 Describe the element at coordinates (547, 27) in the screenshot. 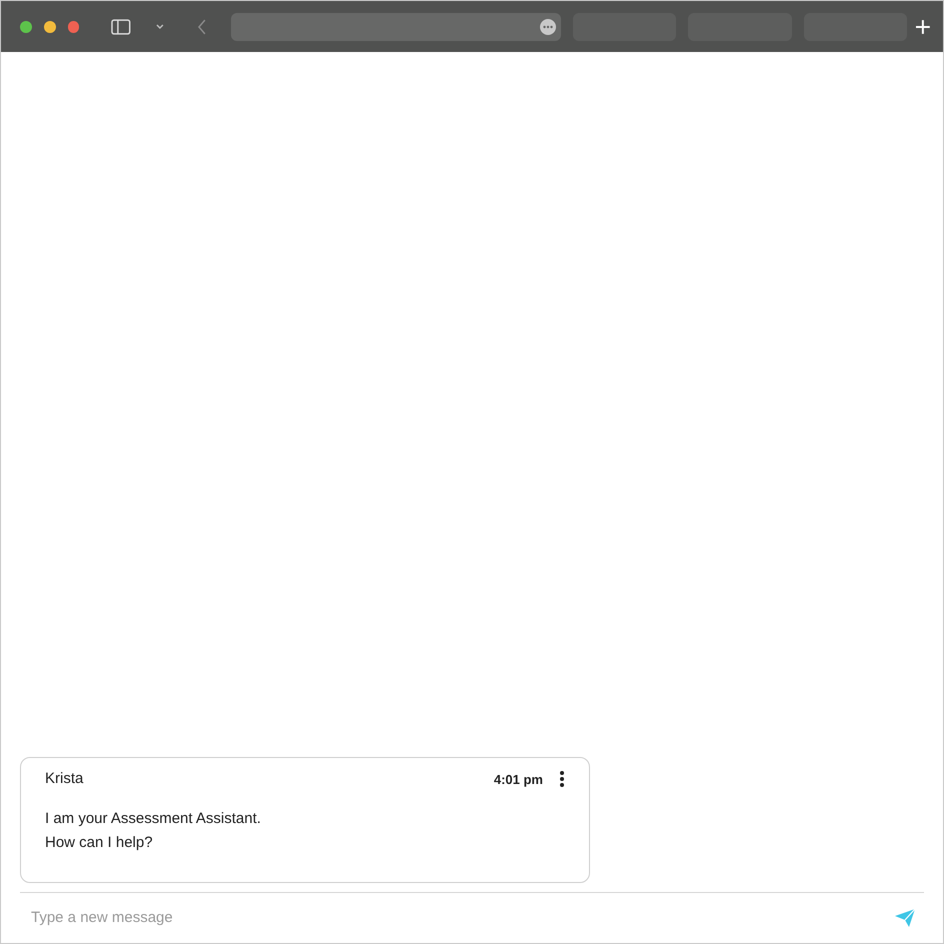

I see `more-icon` at that location.